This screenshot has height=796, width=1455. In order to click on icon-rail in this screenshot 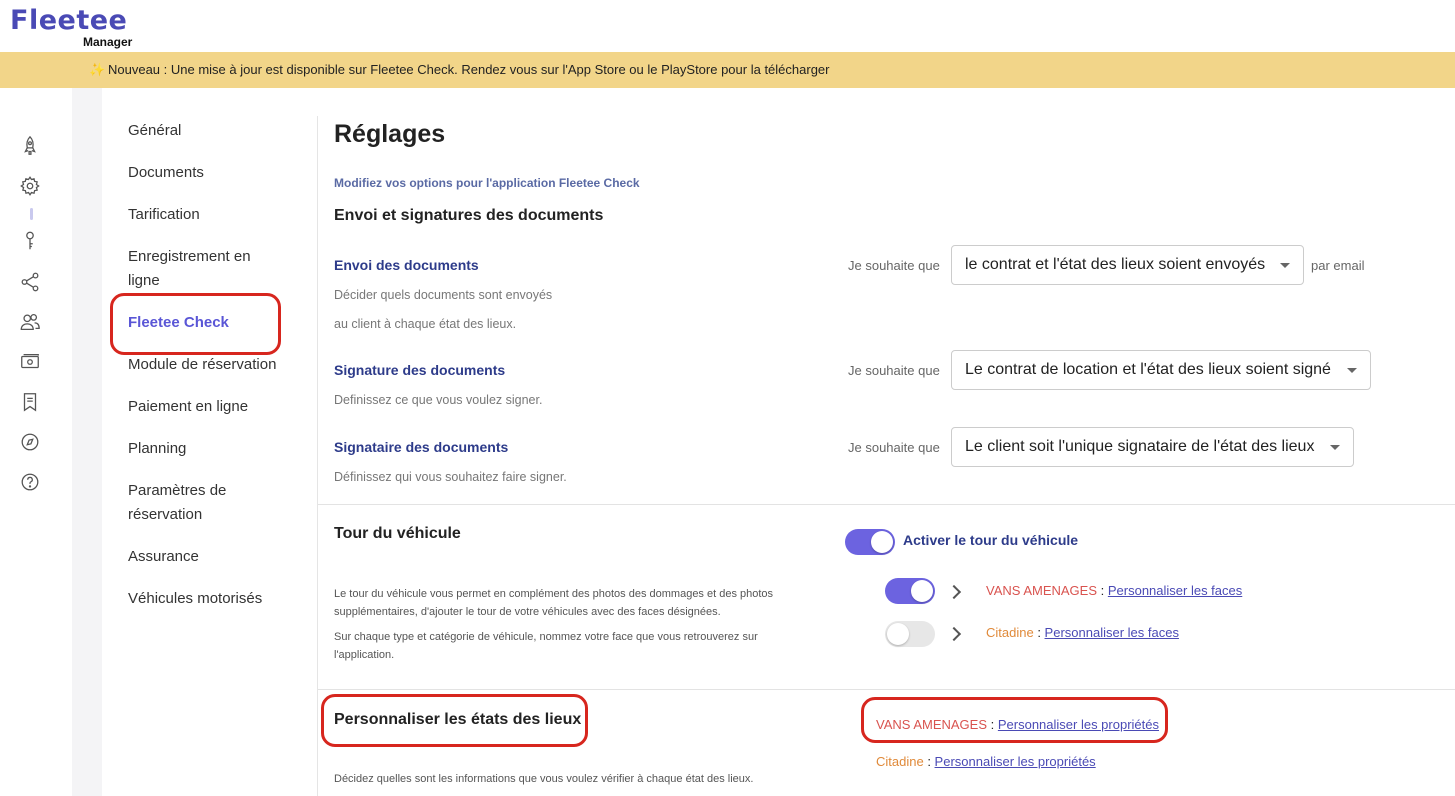, I will do `click(36, 442)`.